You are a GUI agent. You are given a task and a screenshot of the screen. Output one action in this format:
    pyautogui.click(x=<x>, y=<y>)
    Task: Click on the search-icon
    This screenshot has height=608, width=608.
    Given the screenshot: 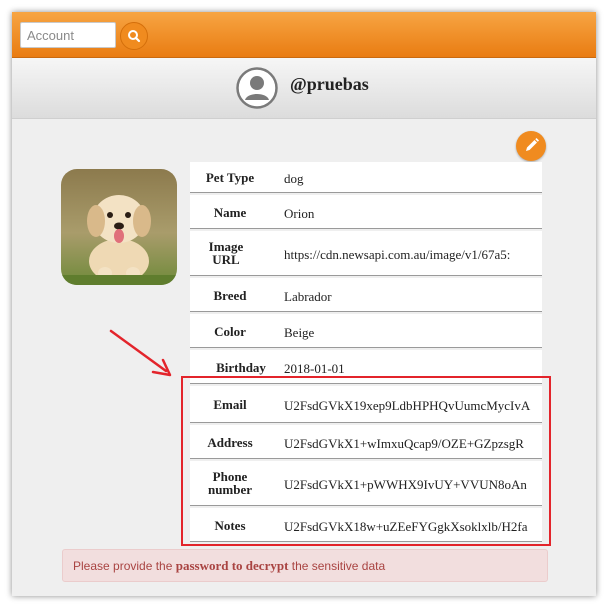 What is the action you would take?
    pyautogui.click(x=134, y=36)
    